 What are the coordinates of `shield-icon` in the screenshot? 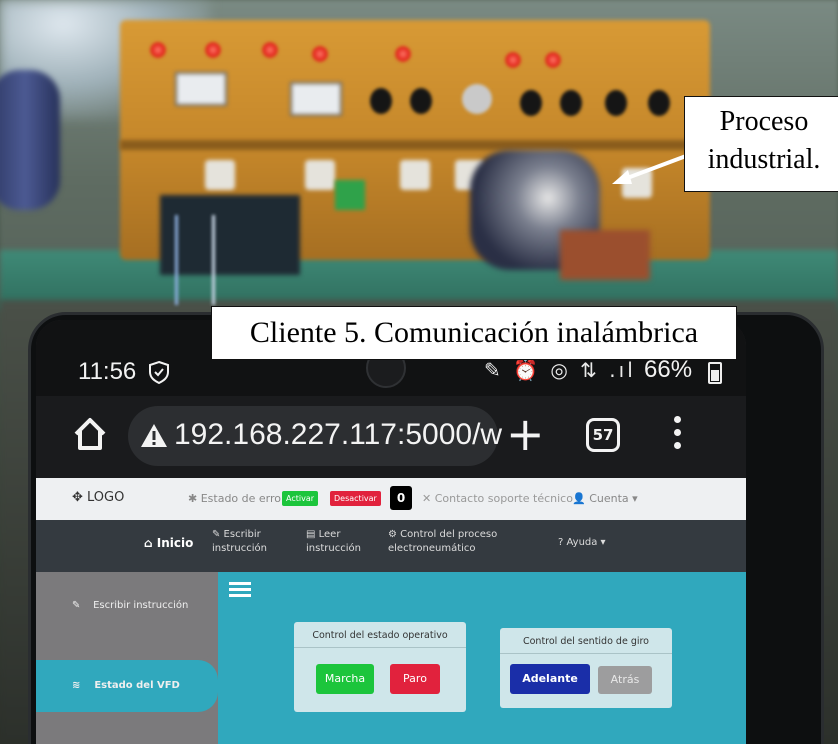 It's located at (159, 372).